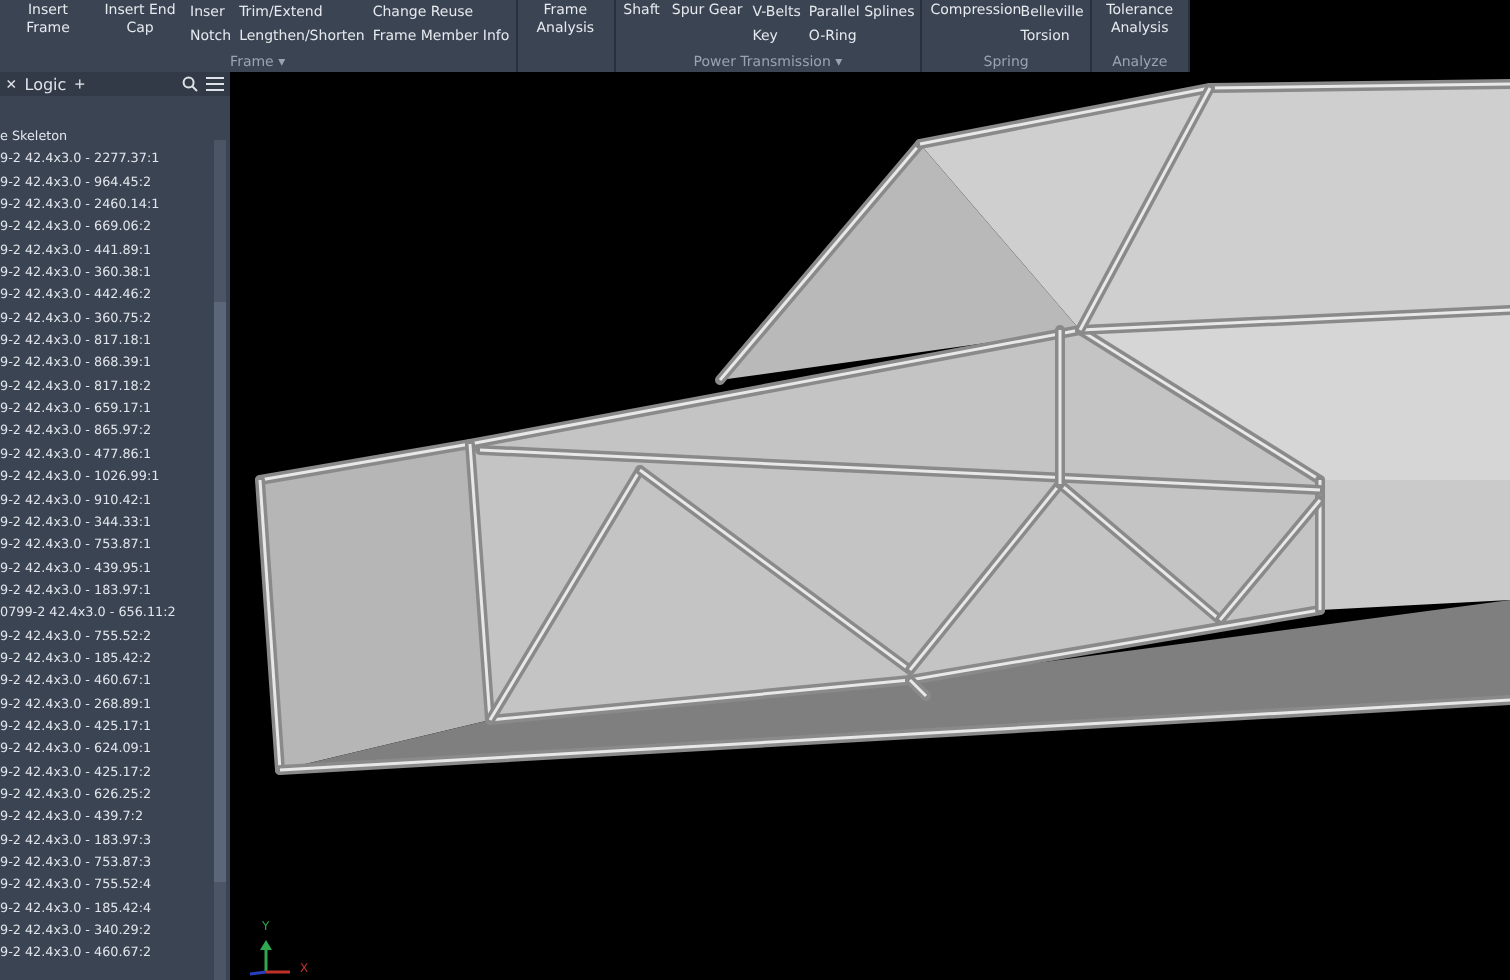 The height and width of the screenshot is (980, 1510). I want to click on scrollbar-thumb, so click(220, 592).